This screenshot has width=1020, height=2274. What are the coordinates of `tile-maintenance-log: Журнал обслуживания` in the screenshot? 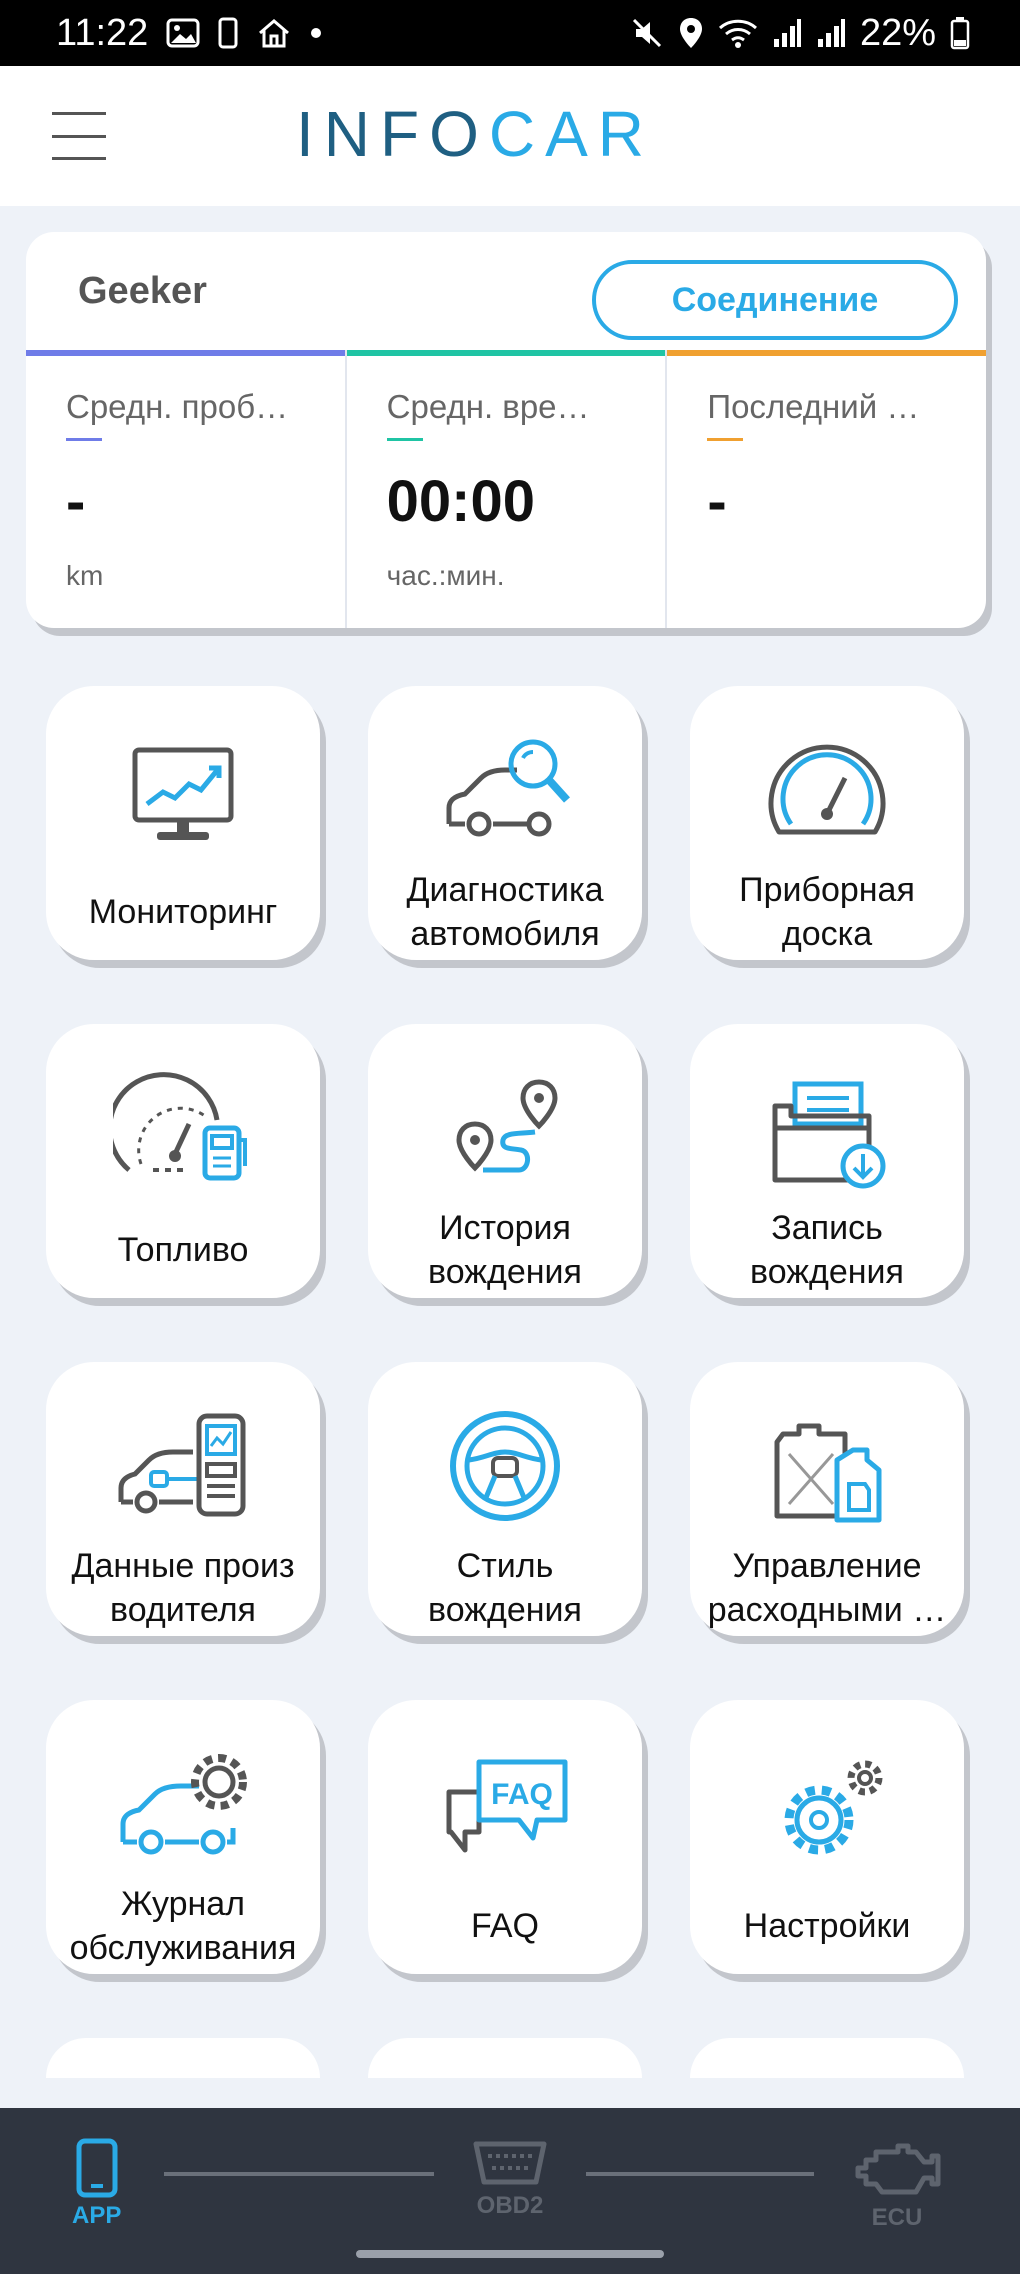 It's located at (183, 1837).